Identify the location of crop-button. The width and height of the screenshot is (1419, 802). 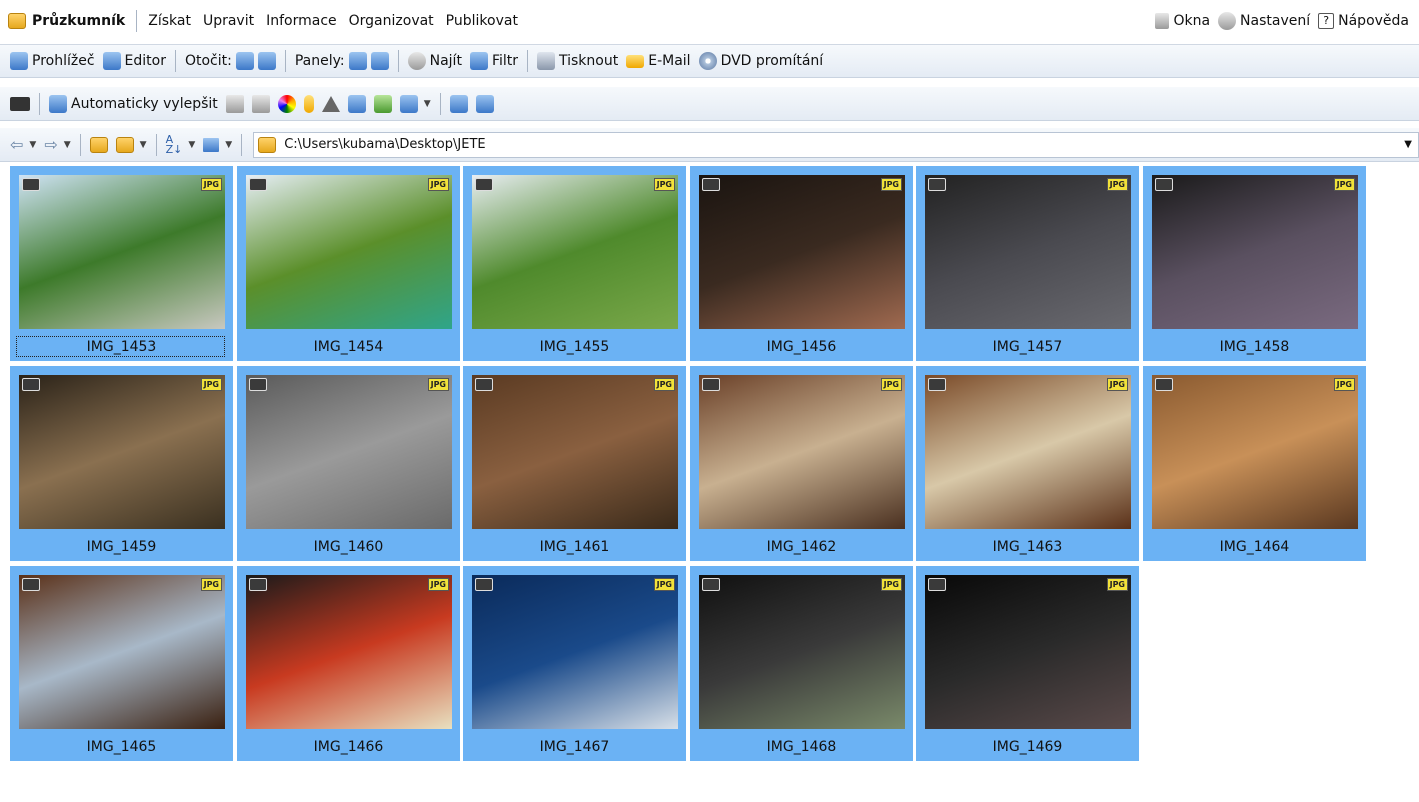
(357, 103).